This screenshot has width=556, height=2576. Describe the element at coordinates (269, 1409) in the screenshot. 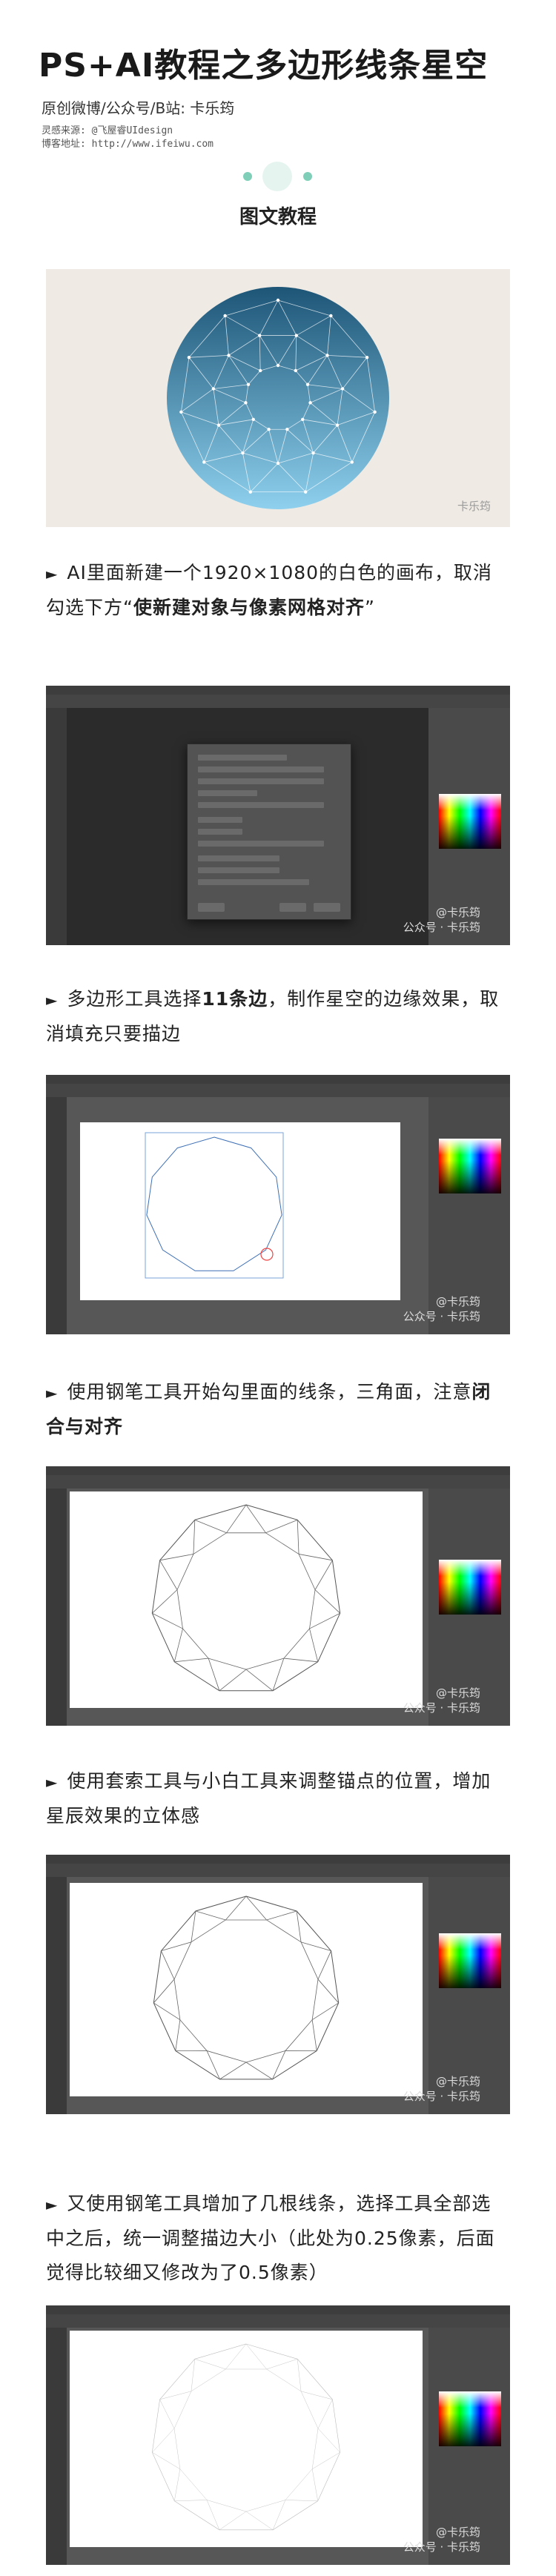

I see `step-3-text: ► 使用钢笔工具开始勾里面的线条，三角面，注意闭合与对齐` at that location.